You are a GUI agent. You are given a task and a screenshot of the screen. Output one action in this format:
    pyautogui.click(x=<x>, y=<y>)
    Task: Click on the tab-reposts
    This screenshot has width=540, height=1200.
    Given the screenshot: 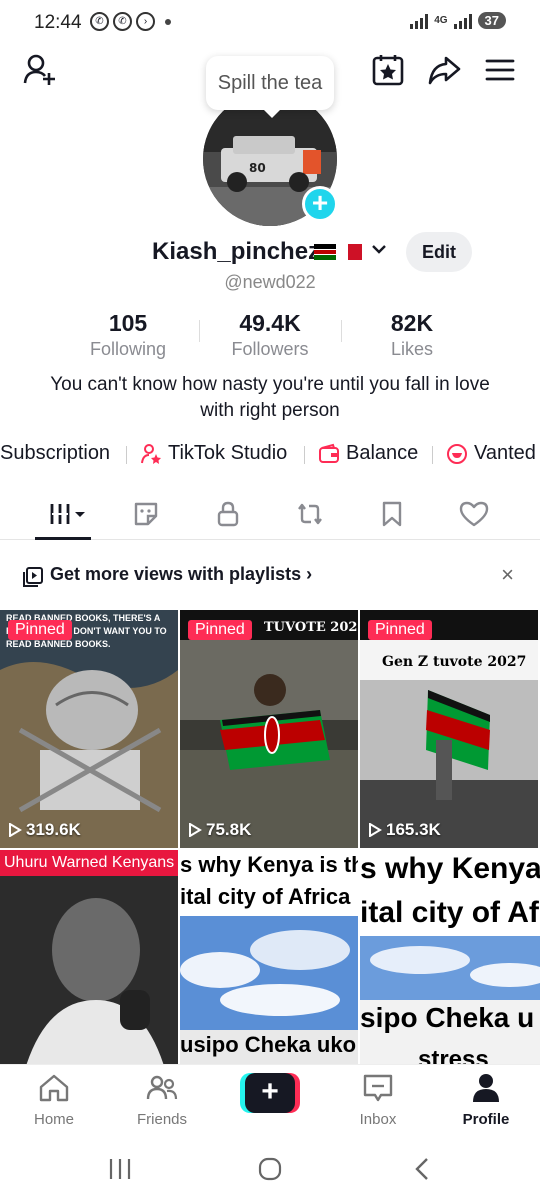 What is the action you would take?
    pyautogui.click(x=310, y=514)
    